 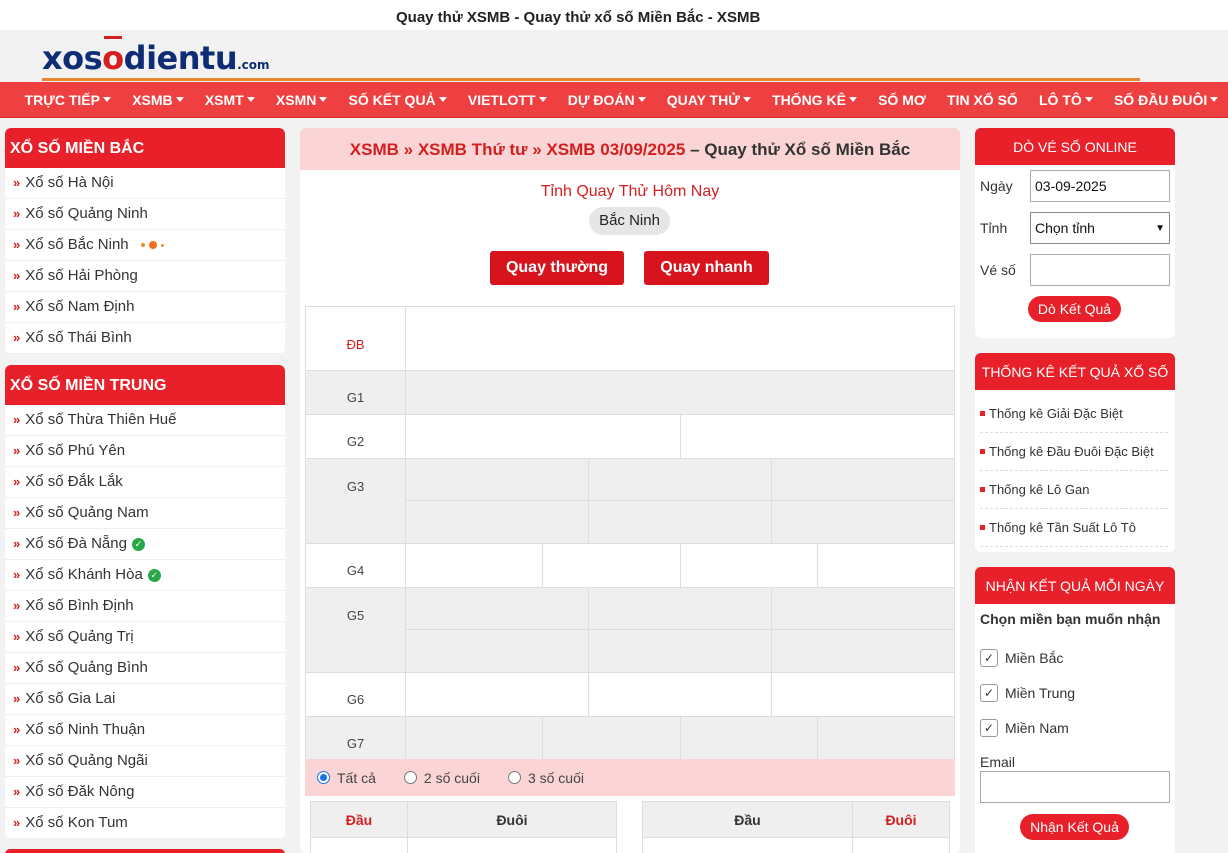 I want to click on province-link: » Xổ số Bình Định, so click(x=145, y=606).